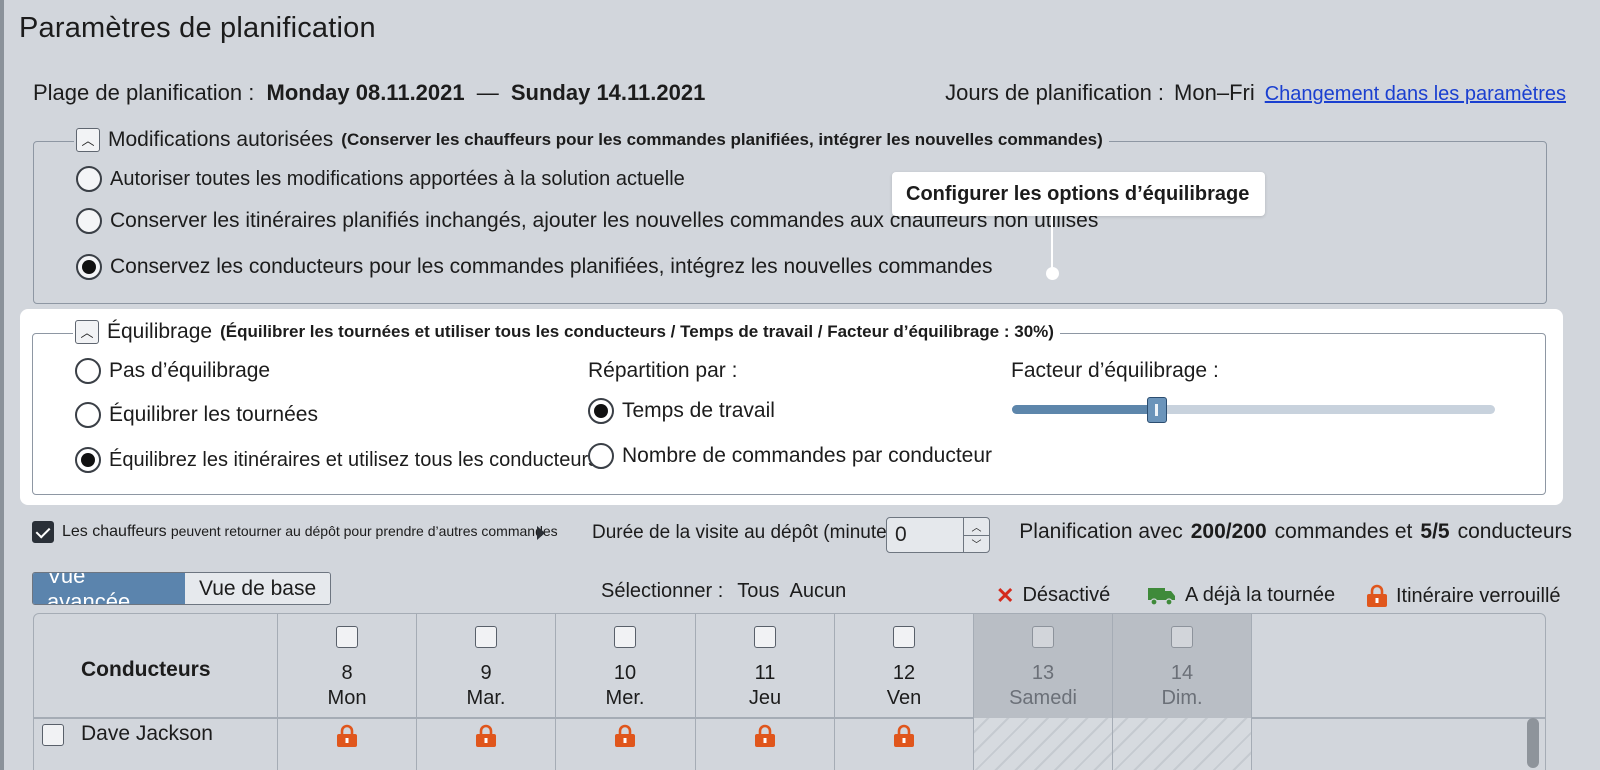 The width and height of the screenshot is (1600, 770). Describe the element at coordinates (765, 673) in the screenshot. I see `day-number: 11` at that location.